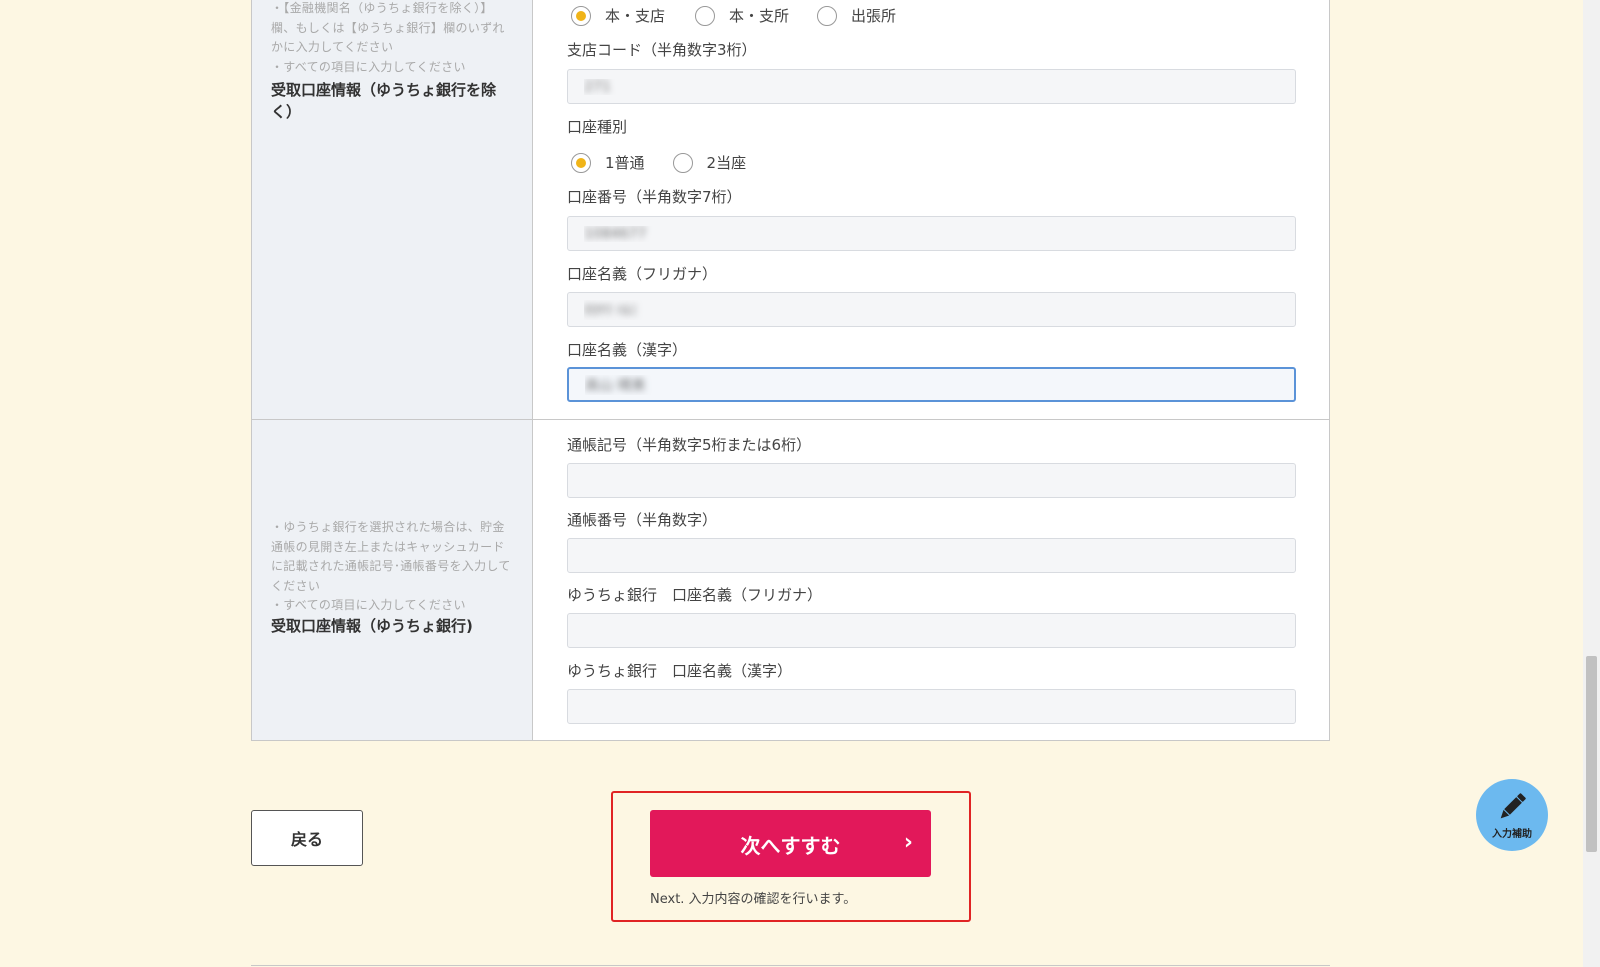  I want to click on pencil-icon, so click(1513, 806).